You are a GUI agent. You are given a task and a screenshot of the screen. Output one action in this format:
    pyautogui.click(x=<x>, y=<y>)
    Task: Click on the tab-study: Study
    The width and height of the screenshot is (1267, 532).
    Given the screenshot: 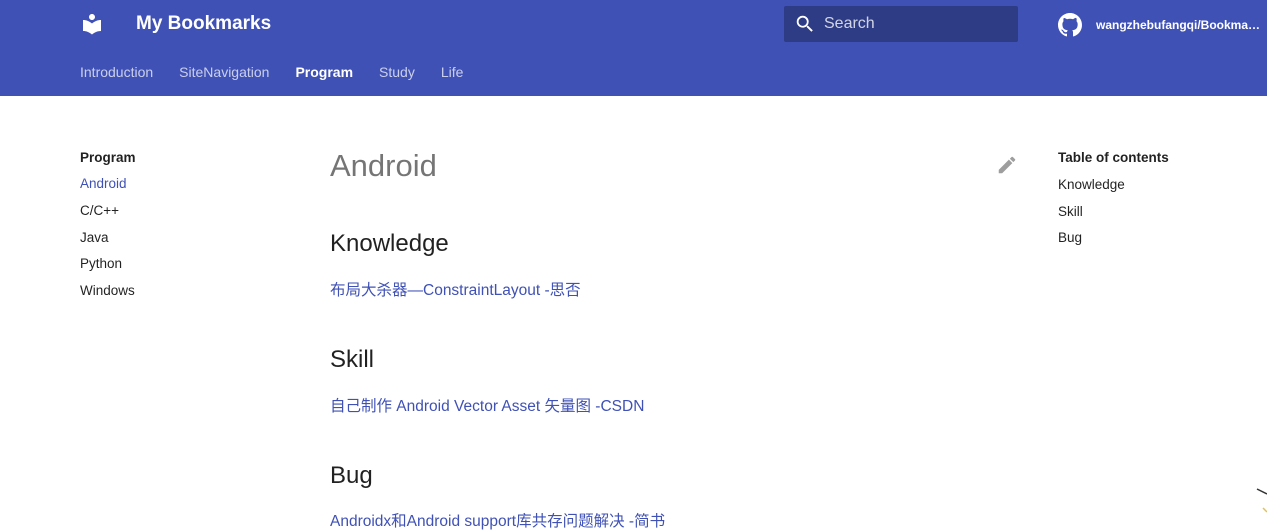 What is the action you would take?
    pyautogui.click(x=397, y=72)
    